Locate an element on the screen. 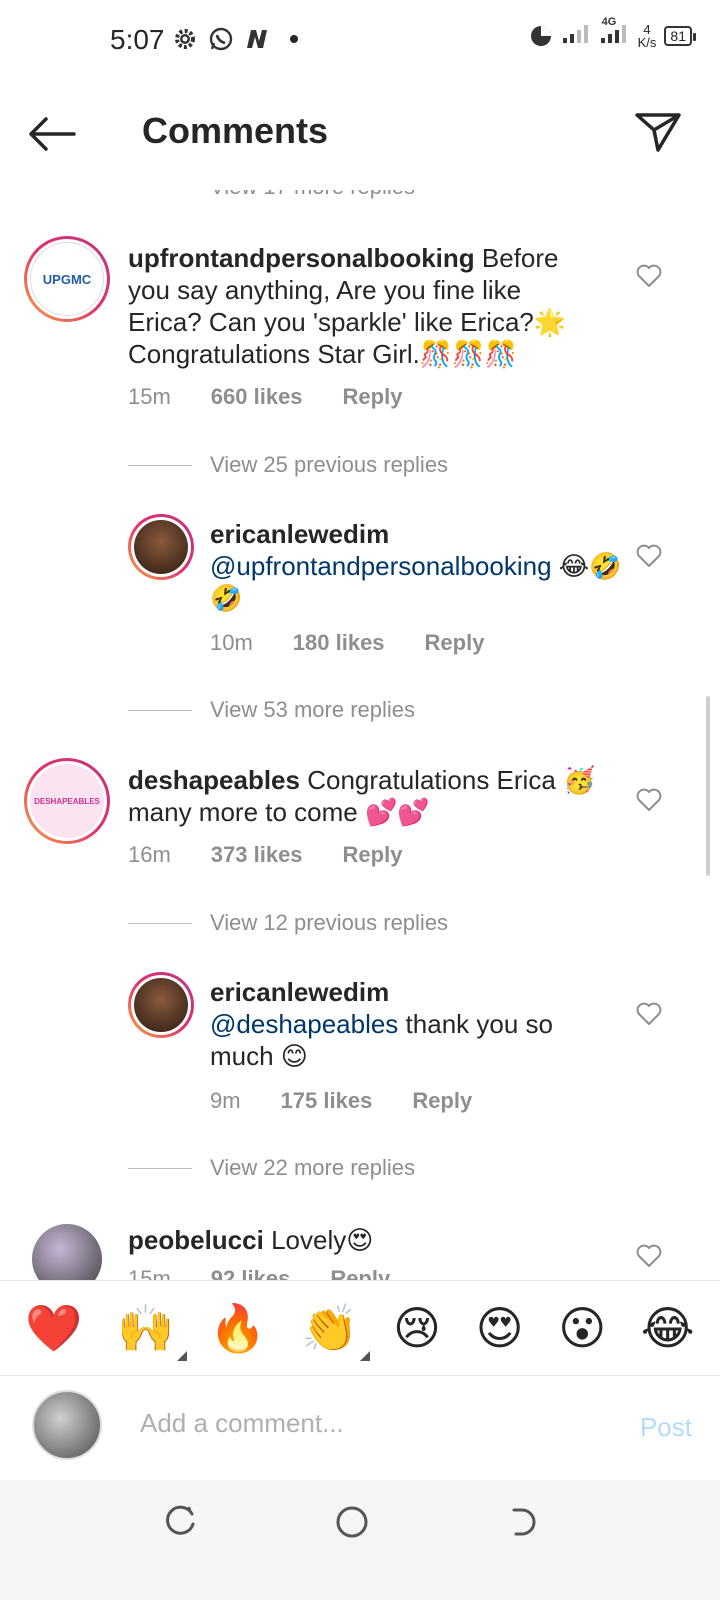 Image resolution: width=720 pixels, height=1600 pixels. notification-dot-icon is located at coordinates (294, 39).